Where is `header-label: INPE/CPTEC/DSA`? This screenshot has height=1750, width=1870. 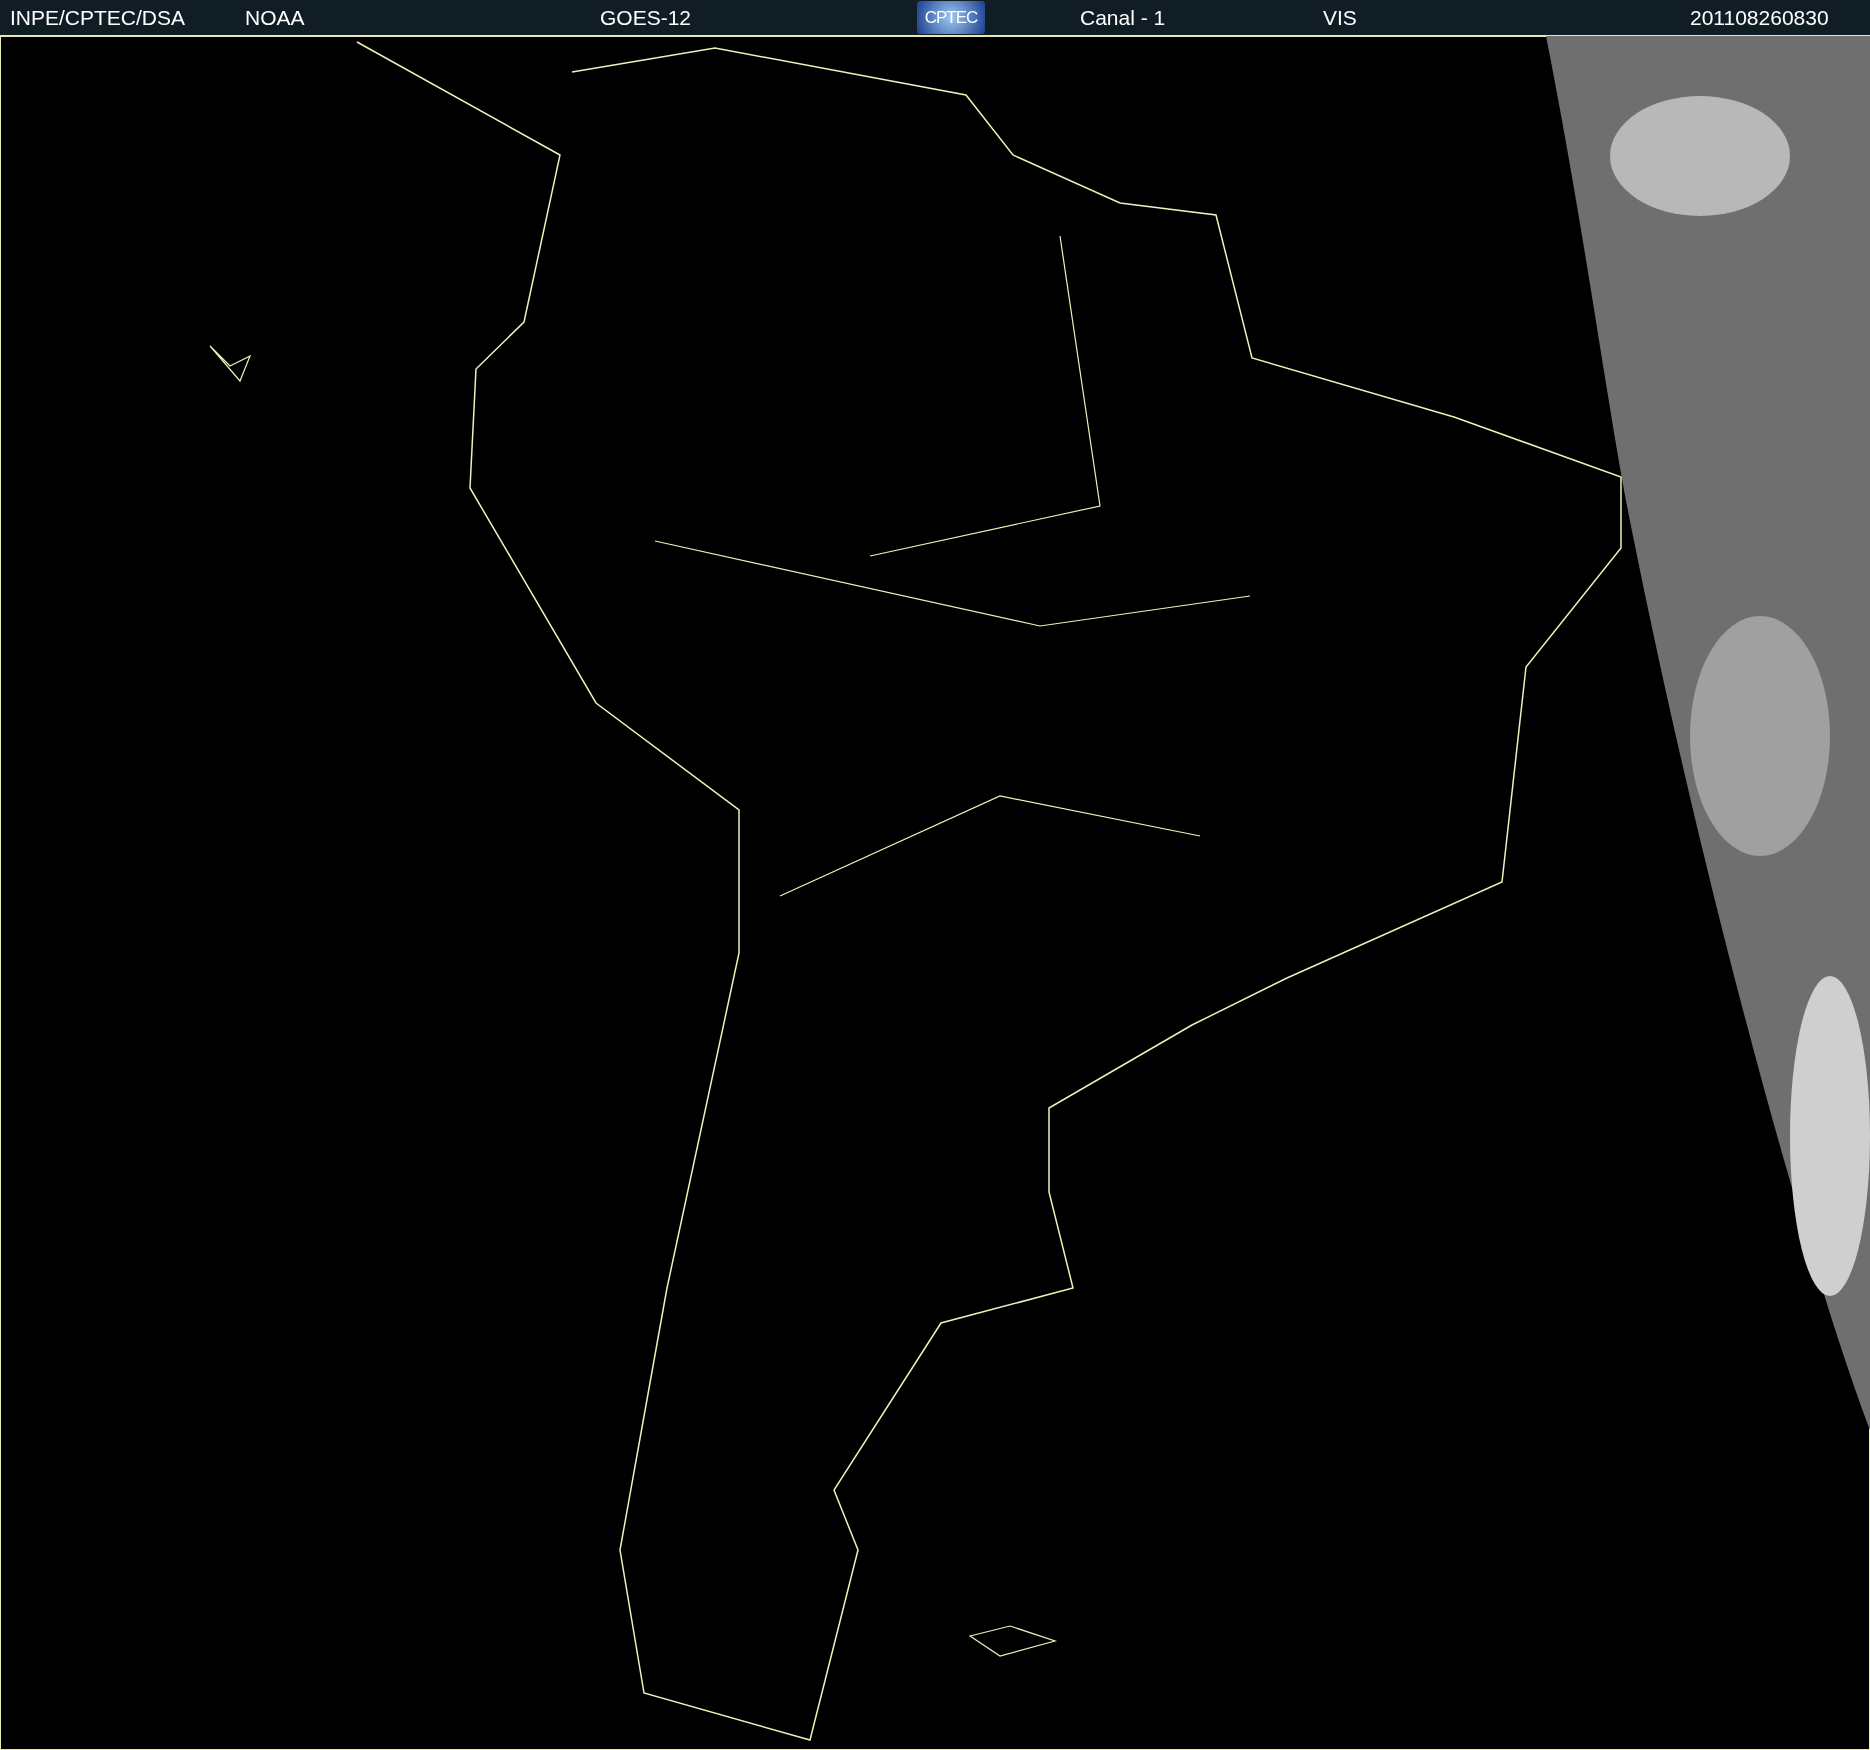 header-label: INPE/CPTEC/DSA is located at coordinates (98, 18).